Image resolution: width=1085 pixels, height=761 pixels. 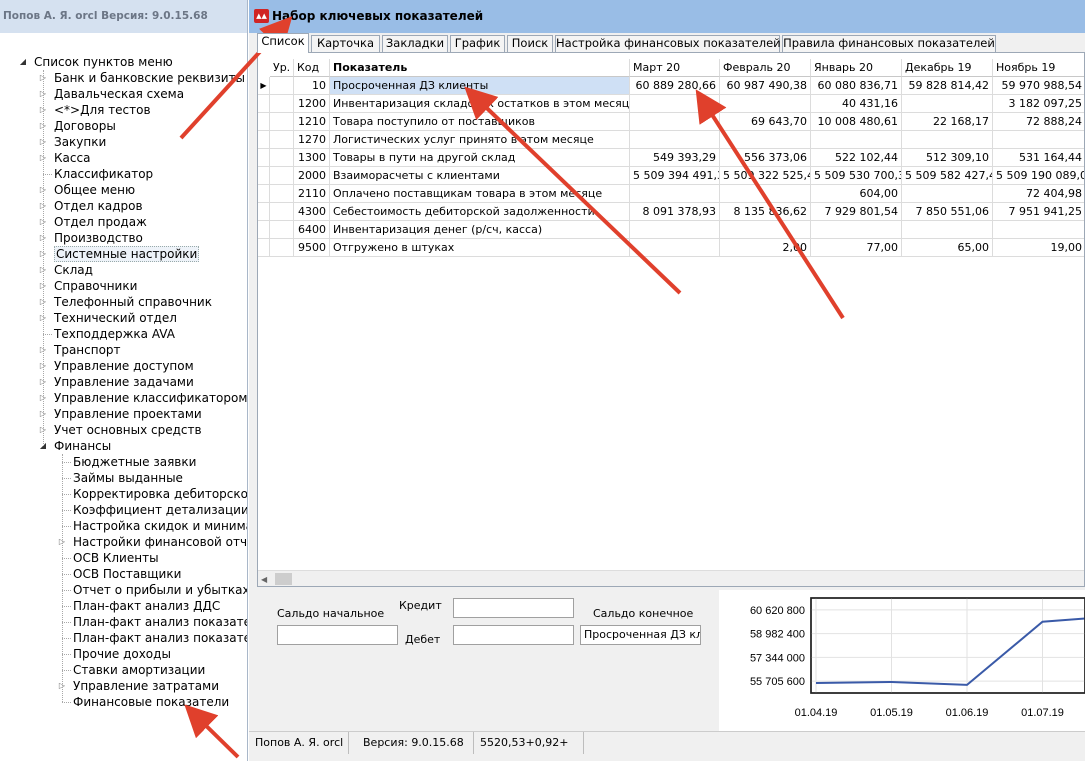 What do you see at coordinates (123, 686) in the screenshot?
I see `tree-item-l2-14: ▷ Управление затратами` at bounding box center [123, 686].